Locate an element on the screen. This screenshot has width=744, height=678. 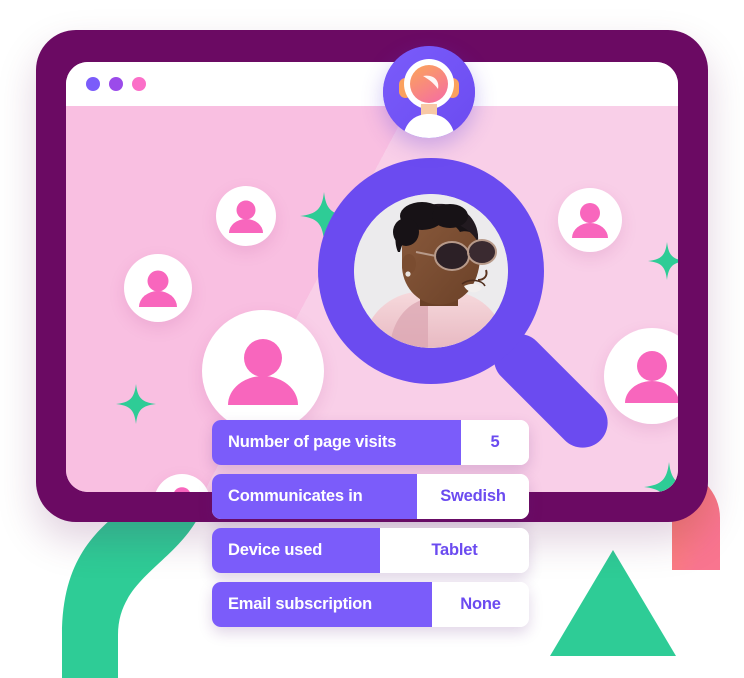
pill-value: Tablet is located at coordinates (454, 550).